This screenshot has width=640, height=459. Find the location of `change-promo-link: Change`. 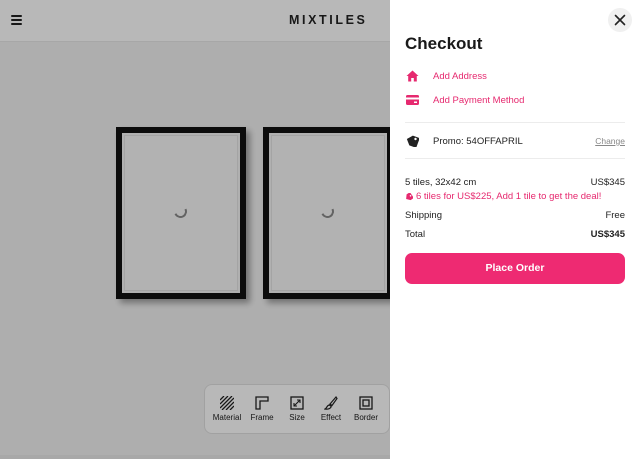

change-promo-link: Change is located at coordinates (610, 141).